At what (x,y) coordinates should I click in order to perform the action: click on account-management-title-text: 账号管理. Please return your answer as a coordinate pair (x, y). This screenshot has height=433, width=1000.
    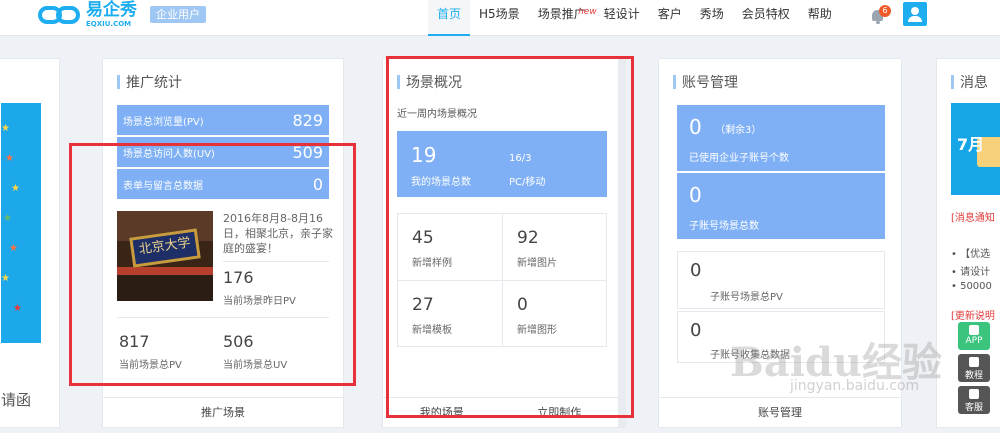
    Looking at the image, I should click on (710, 83).